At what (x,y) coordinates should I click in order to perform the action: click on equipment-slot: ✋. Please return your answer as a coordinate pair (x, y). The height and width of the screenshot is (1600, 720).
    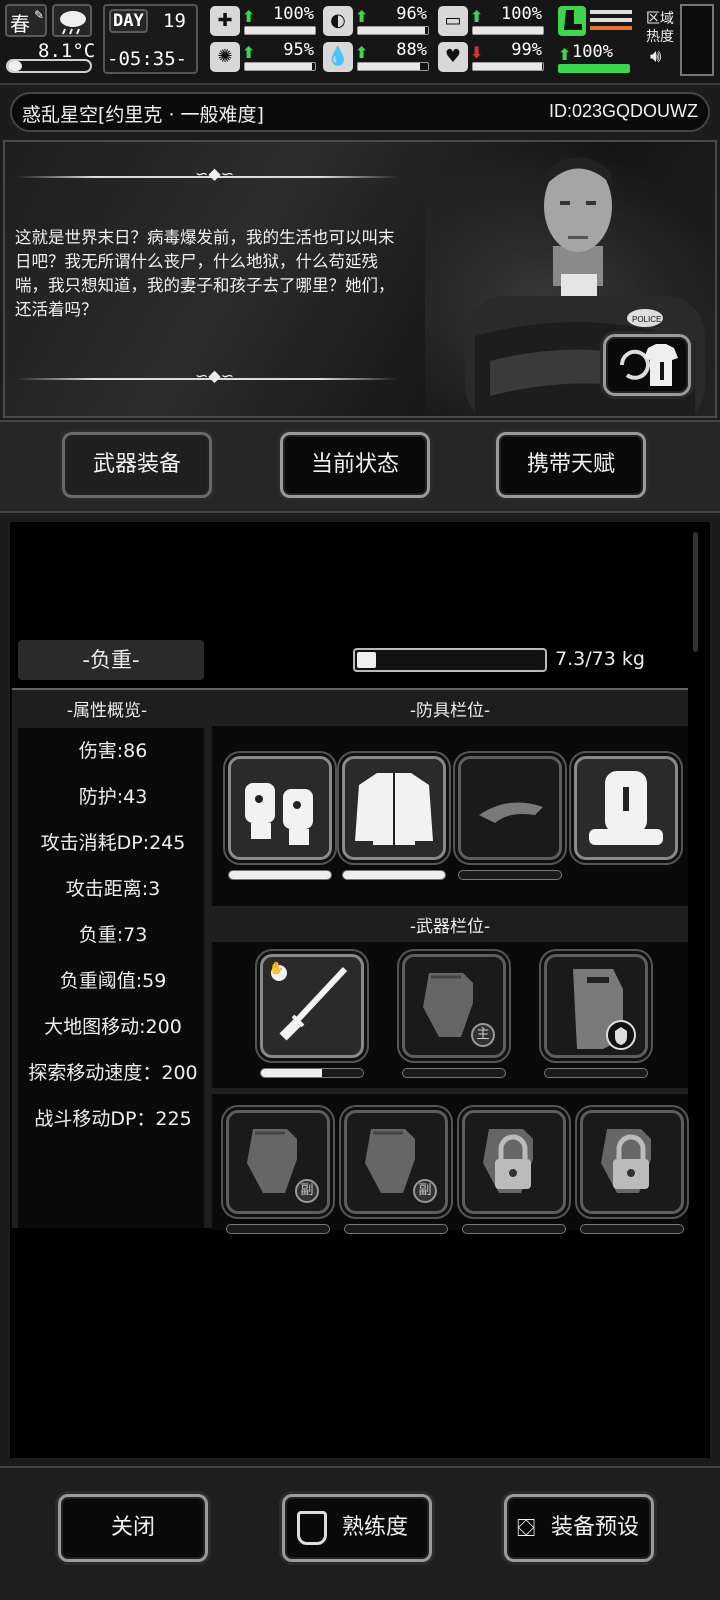
    Looking at the image, I should click on (312, 1006).